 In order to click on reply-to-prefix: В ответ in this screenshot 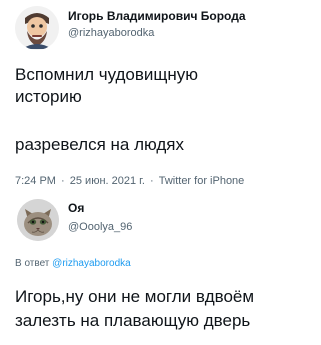, I will do `click(32, 263)`.